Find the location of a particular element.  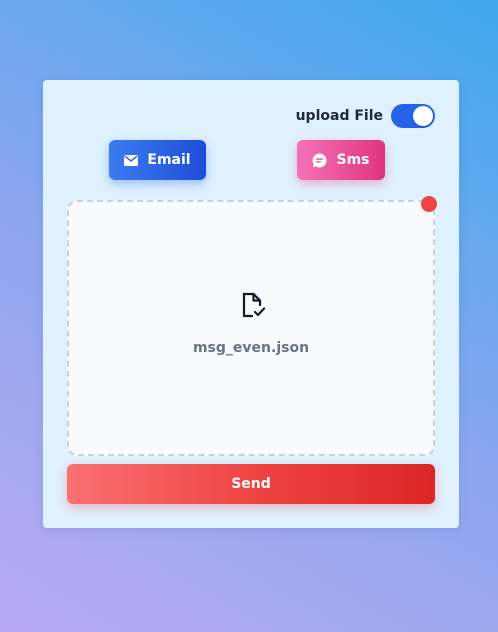

remove-file-dot is located at coordinates (429, 204).